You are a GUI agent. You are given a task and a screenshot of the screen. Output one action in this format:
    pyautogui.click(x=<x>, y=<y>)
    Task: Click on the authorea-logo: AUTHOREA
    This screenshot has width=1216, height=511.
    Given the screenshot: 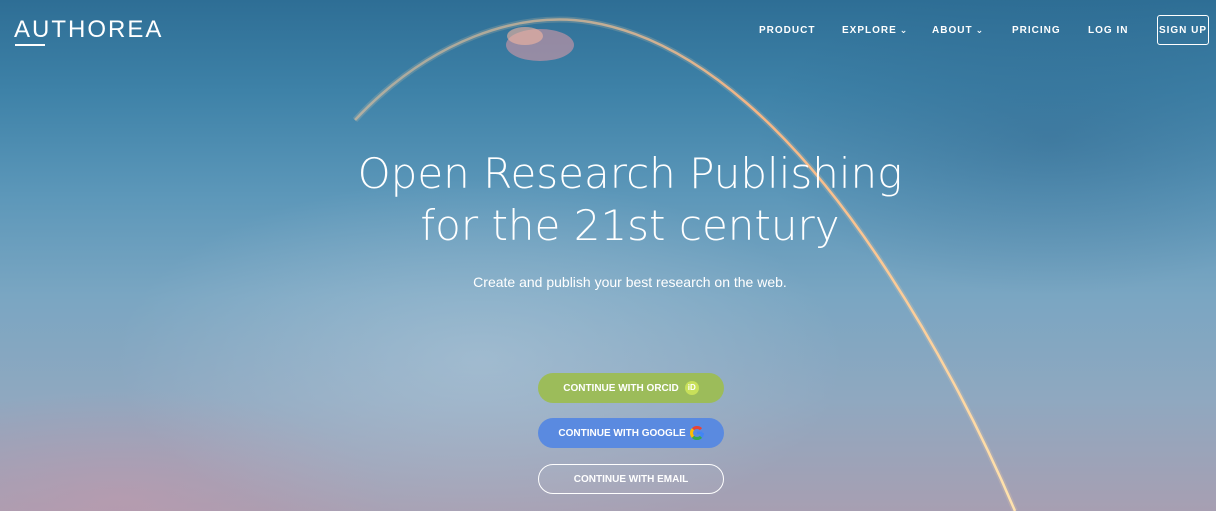 What is the action you would take?
    pyautogui.click(x=88, y=30)
    